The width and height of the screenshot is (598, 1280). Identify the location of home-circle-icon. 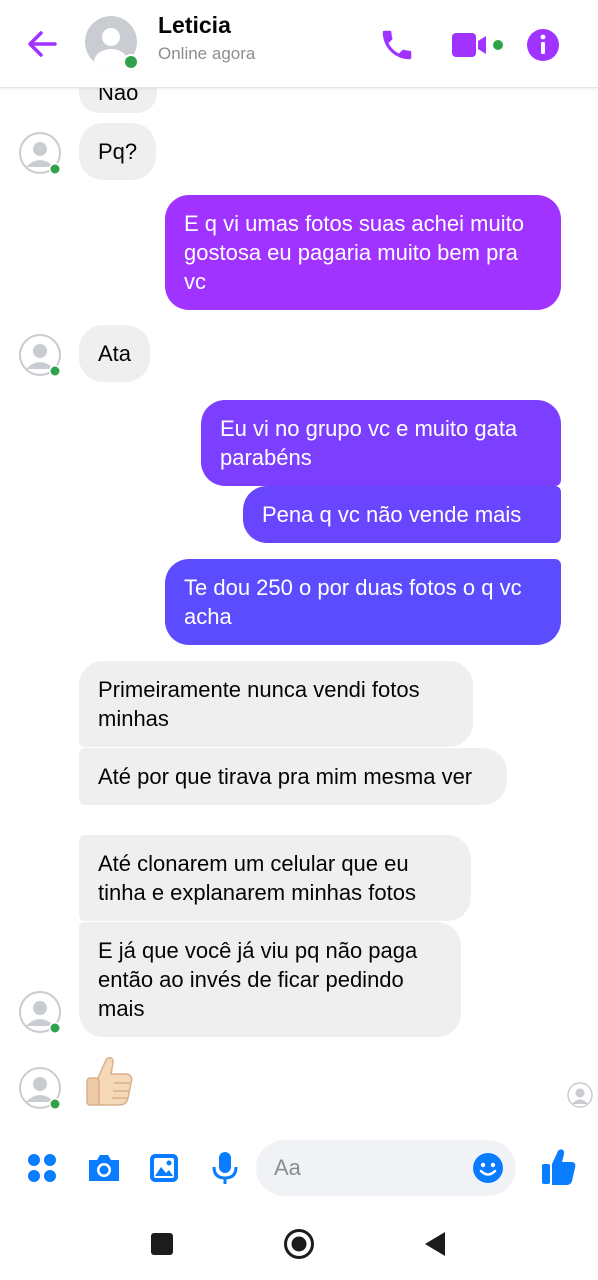
(299, 1244).